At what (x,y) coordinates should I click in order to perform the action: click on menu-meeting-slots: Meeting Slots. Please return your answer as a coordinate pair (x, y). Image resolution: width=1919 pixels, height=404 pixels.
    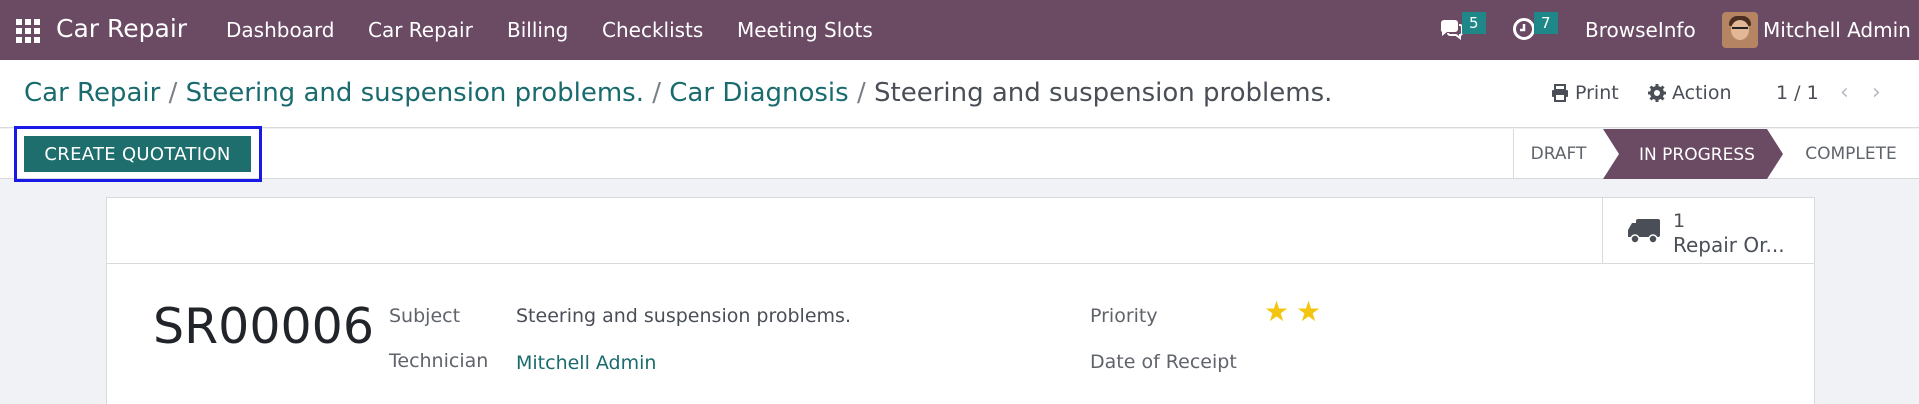
    Looking at the image, I should click on (805, 30).